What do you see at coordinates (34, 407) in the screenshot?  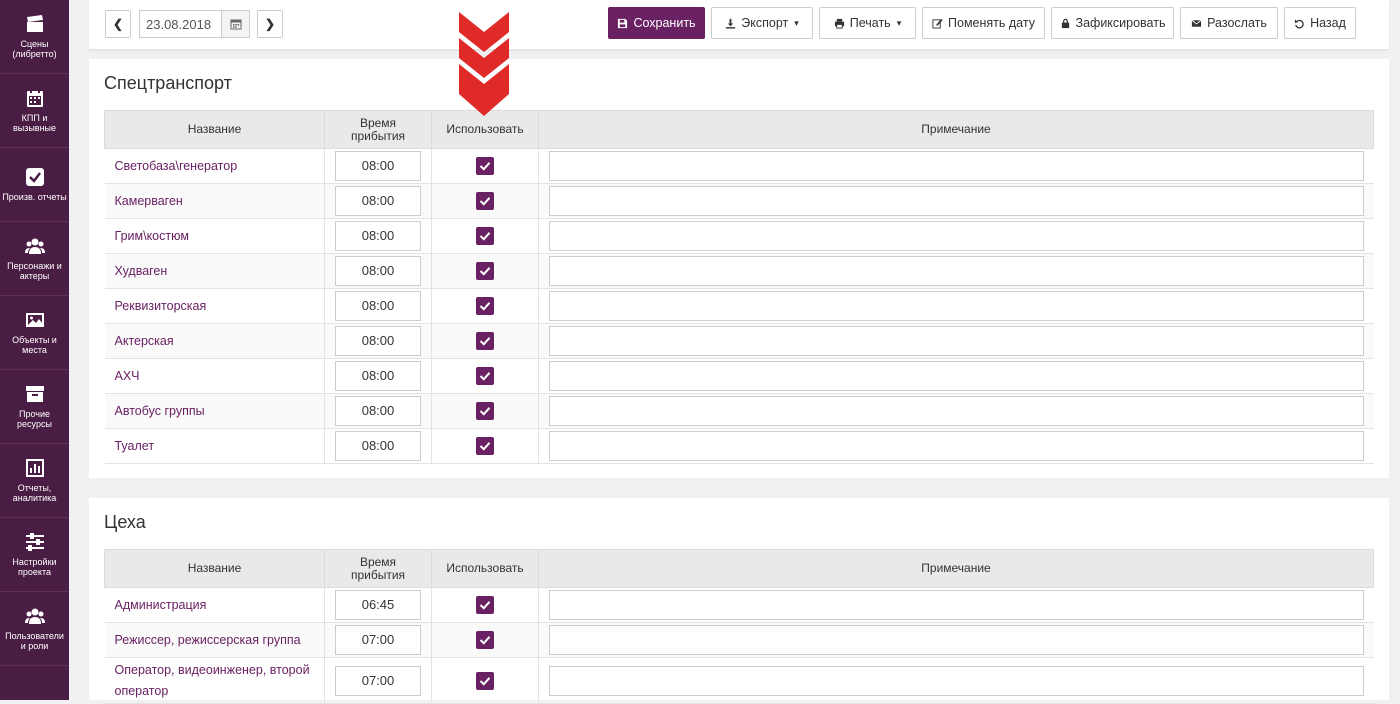 I see `sidebar-item-resources: Прочие ресурсы` at bounding box center [34, 407].